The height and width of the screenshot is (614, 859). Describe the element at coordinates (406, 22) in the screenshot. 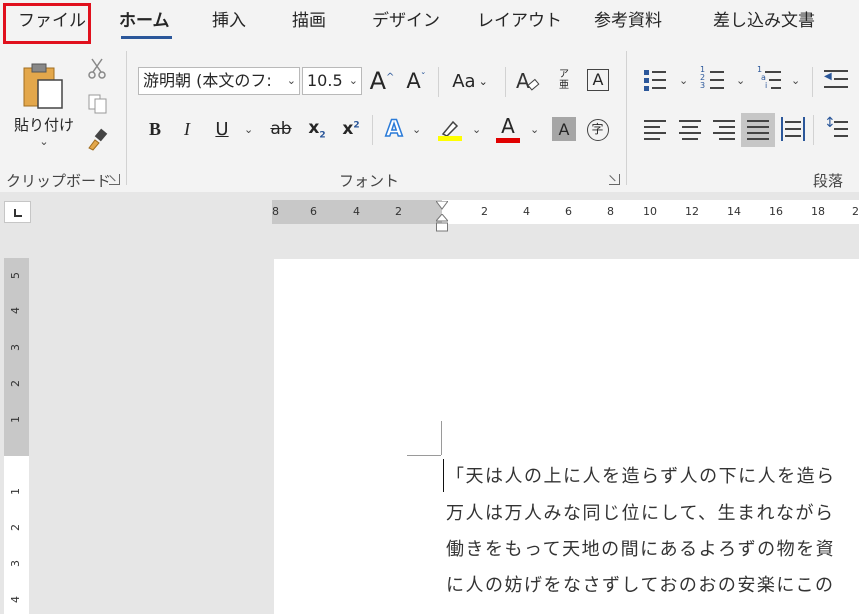

I see `tab-design: デザイン` at that location.